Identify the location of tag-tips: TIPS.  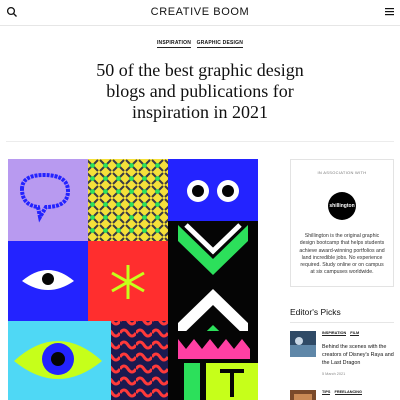
(326, 392).